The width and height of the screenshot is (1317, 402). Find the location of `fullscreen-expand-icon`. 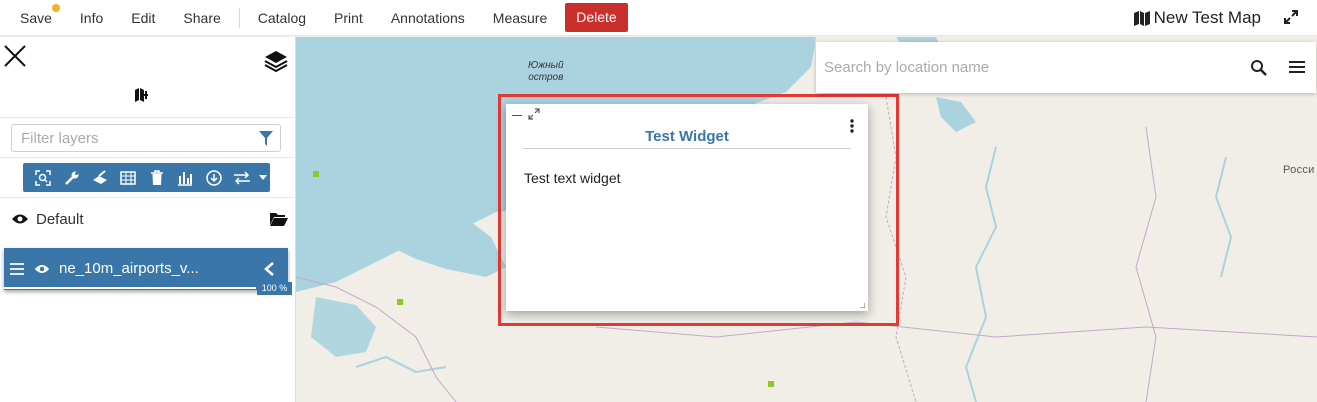

fullscreen-expand-icon is located at coordinates (1291, 17).